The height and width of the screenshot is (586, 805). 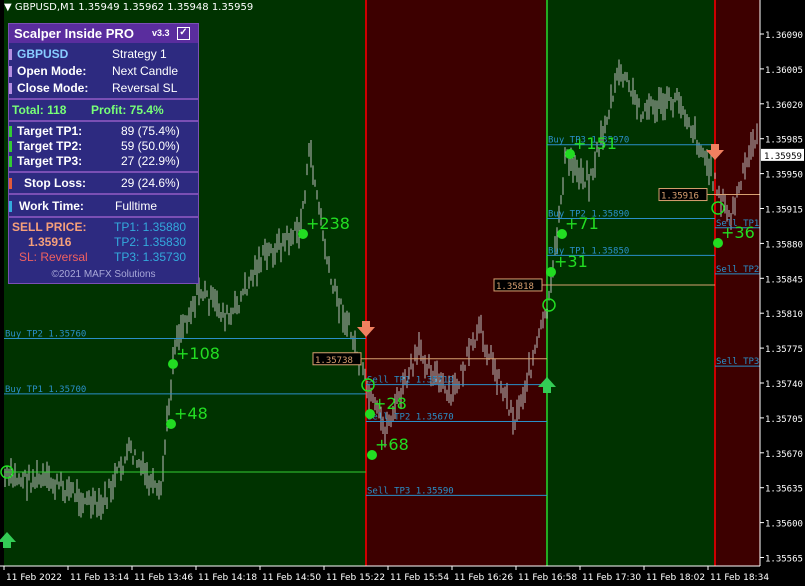 What do you see at coordinates (9, 7) in the screenshot?
I see `chevron-down-icon: ▼` at bounding box center [9, 7].